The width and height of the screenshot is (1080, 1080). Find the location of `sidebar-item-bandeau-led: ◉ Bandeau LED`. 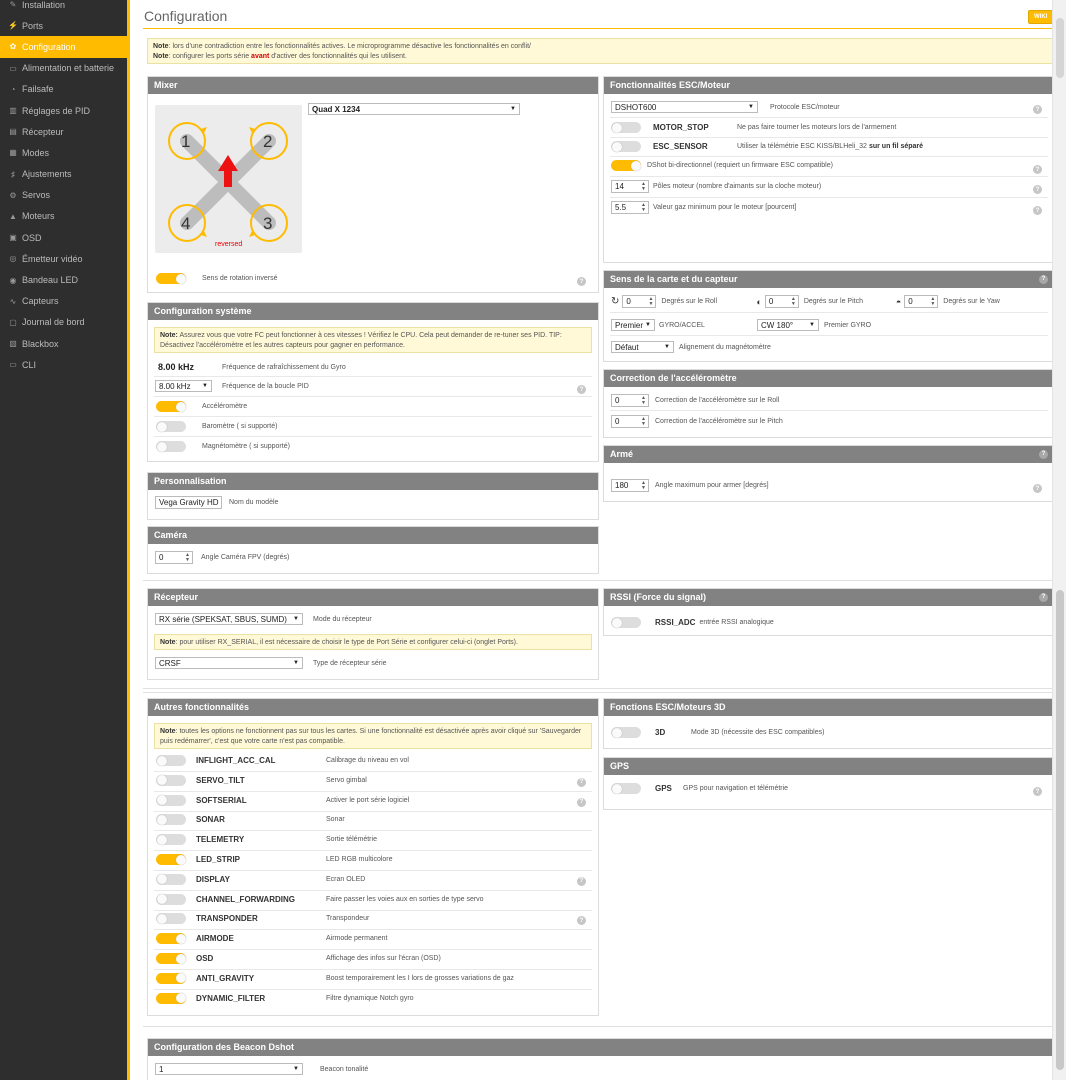

sidebar-item-bandeau-led: ◉ Bandeau LED is located at coordinates (63, 279).